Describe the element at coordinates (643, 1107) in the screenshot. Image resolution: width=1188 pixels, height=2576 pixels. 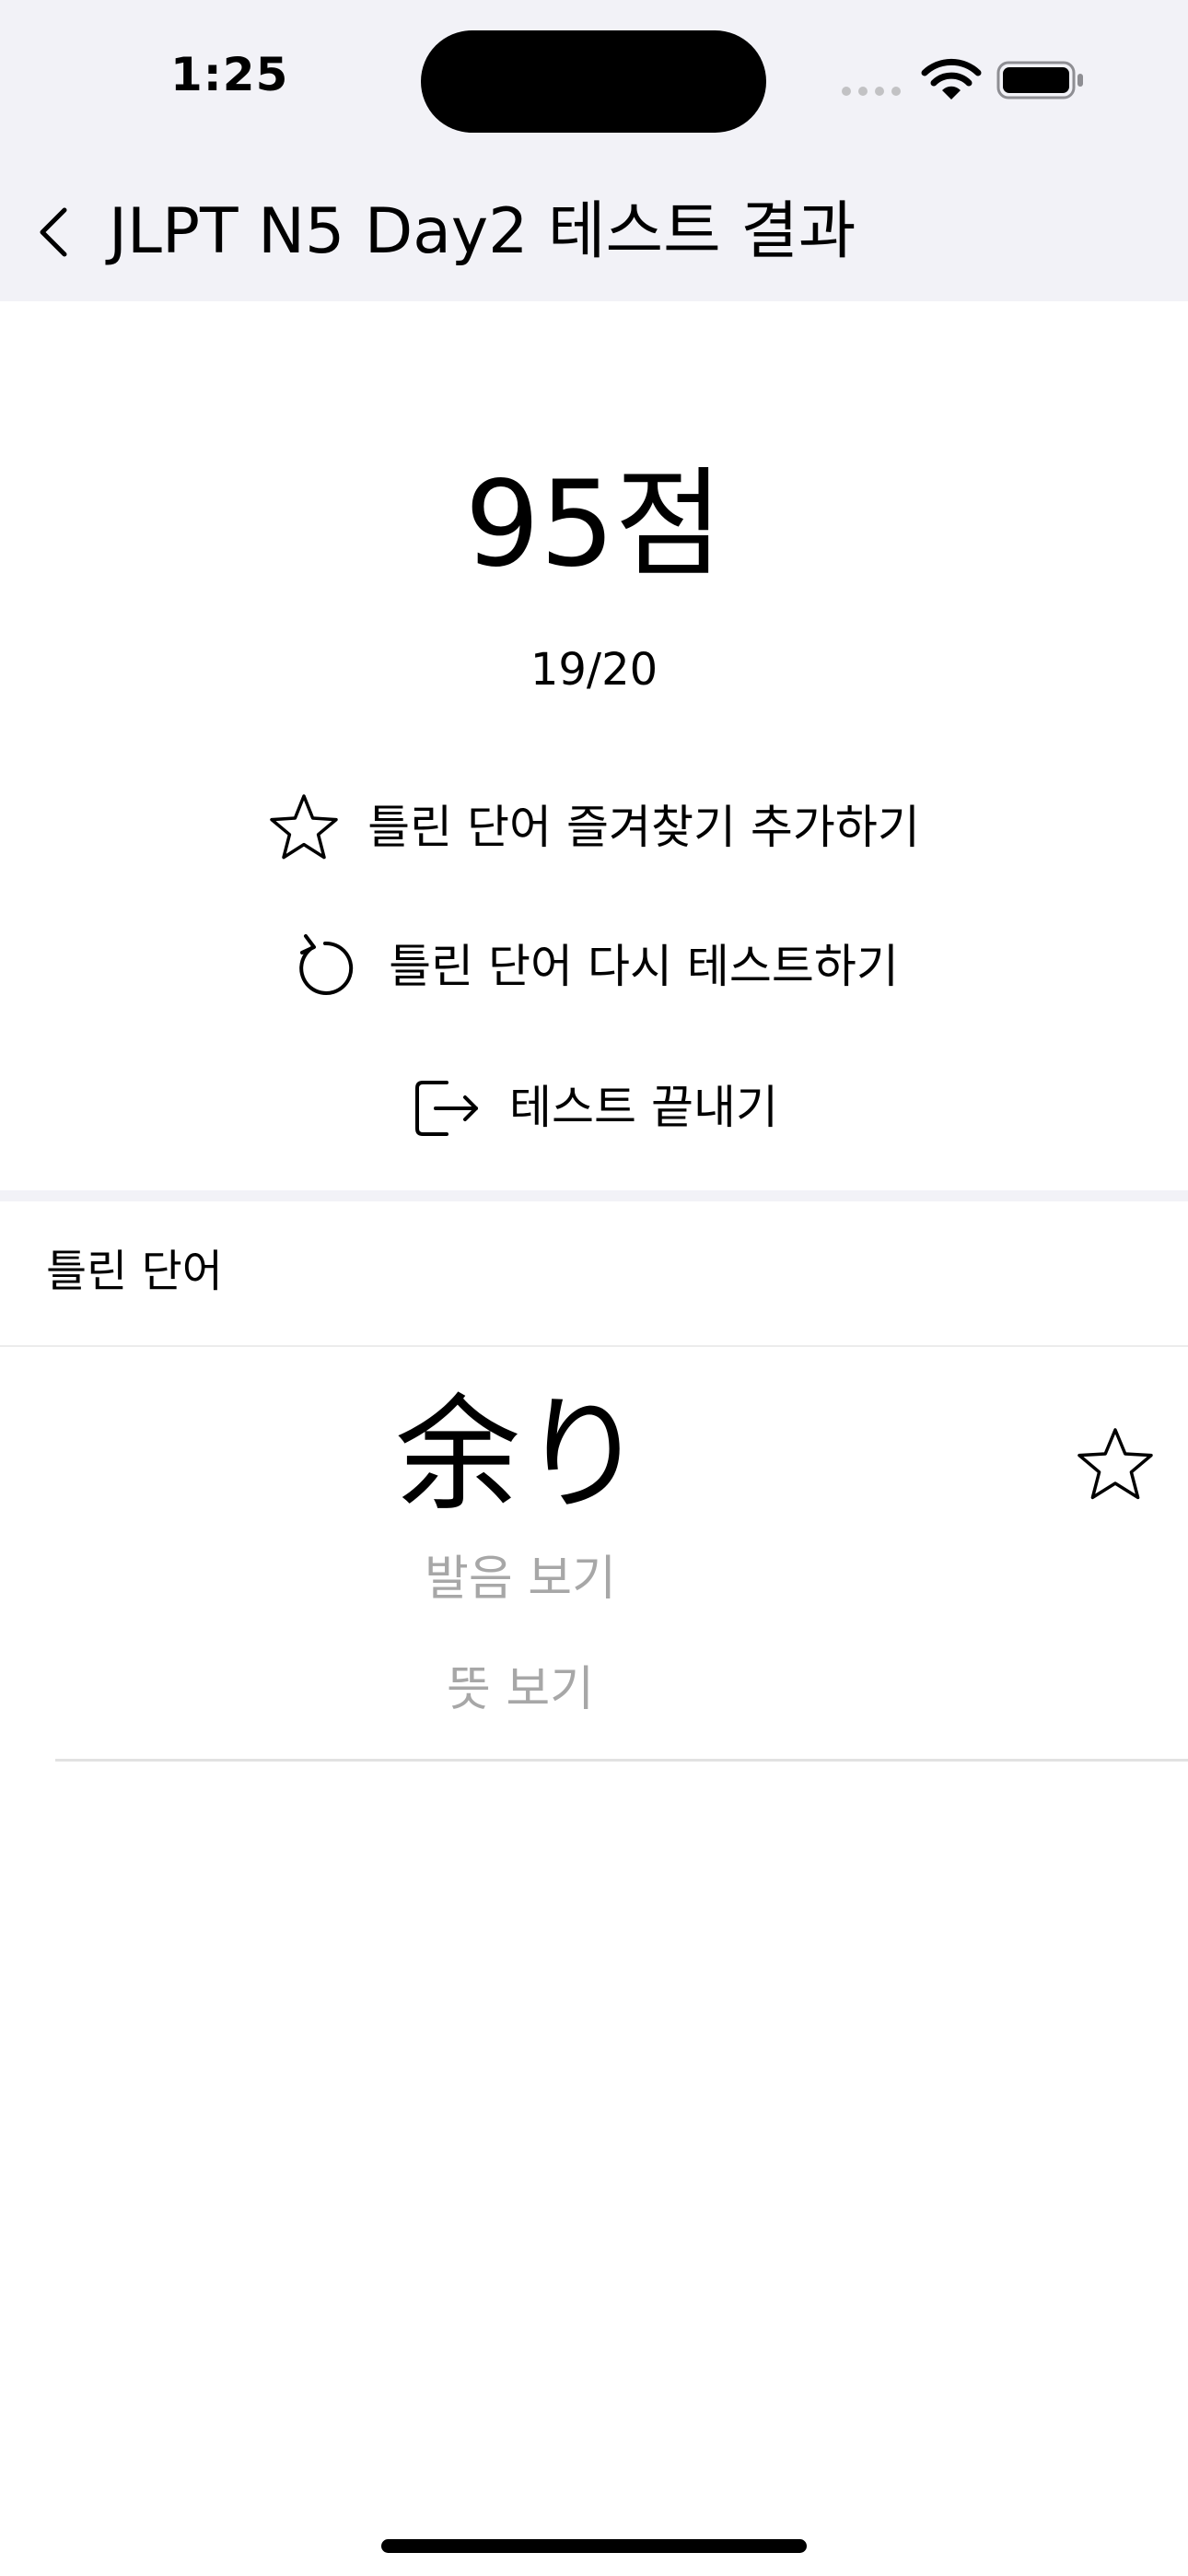
I see `end-test-label: 테스트 끝내기` at that location.